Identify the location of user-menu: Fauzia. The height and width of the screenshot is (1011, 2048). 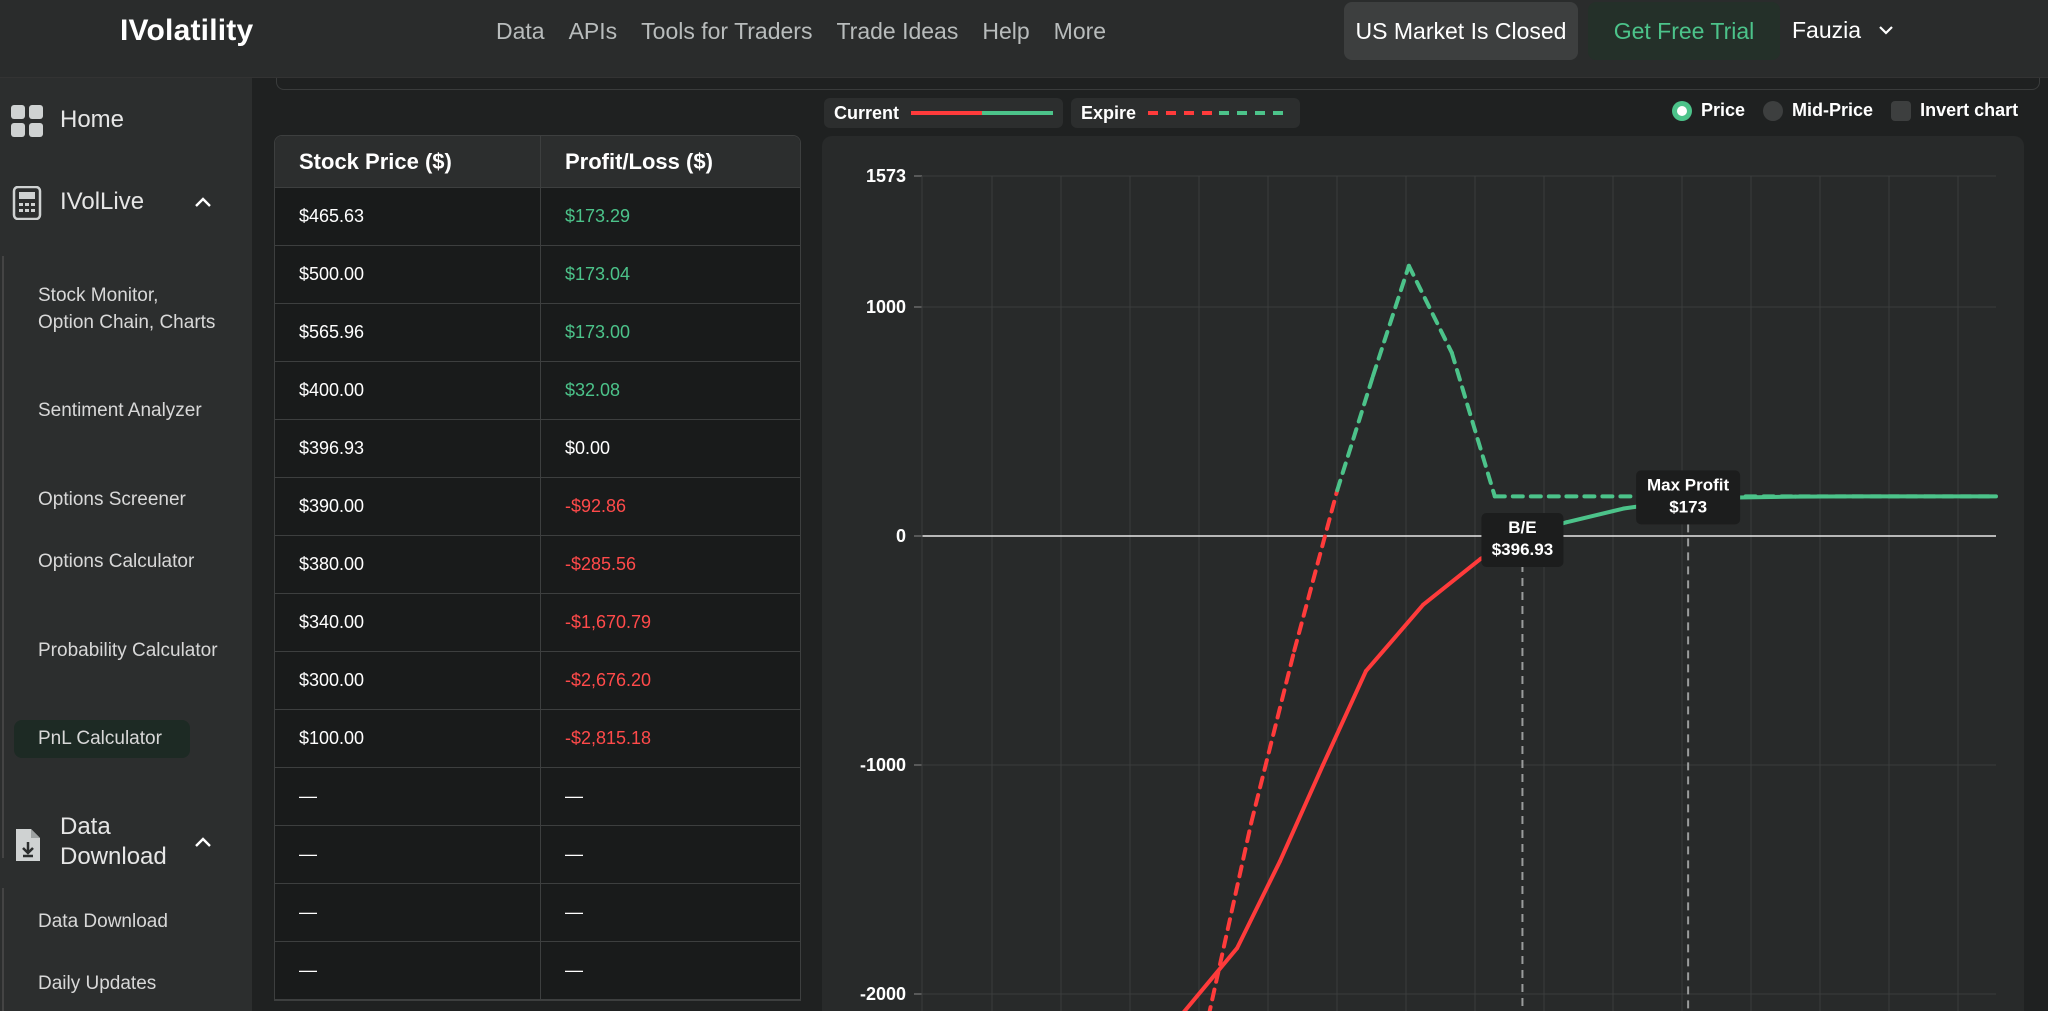
(1843, 30).